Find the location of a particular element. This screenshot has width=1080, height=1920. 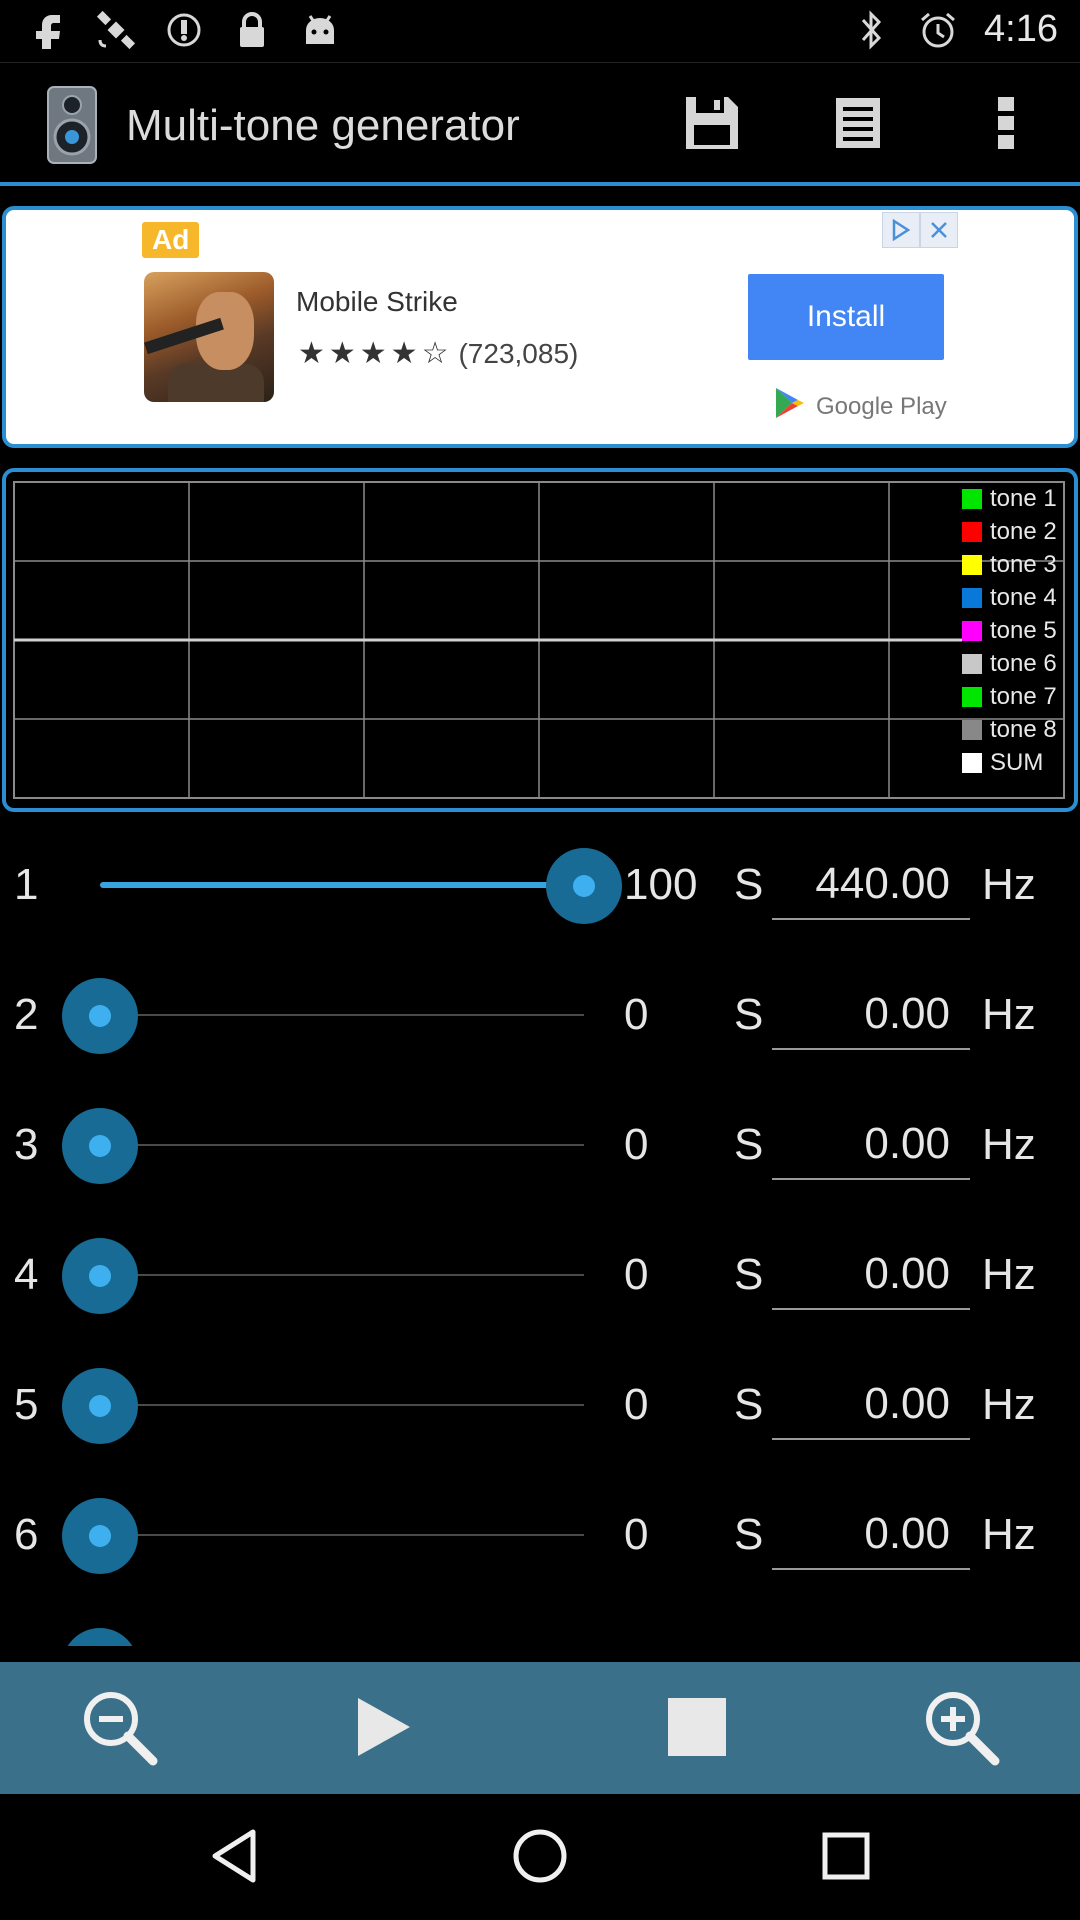

legend-item: tone 6 is located at coordinates (1009, 663).